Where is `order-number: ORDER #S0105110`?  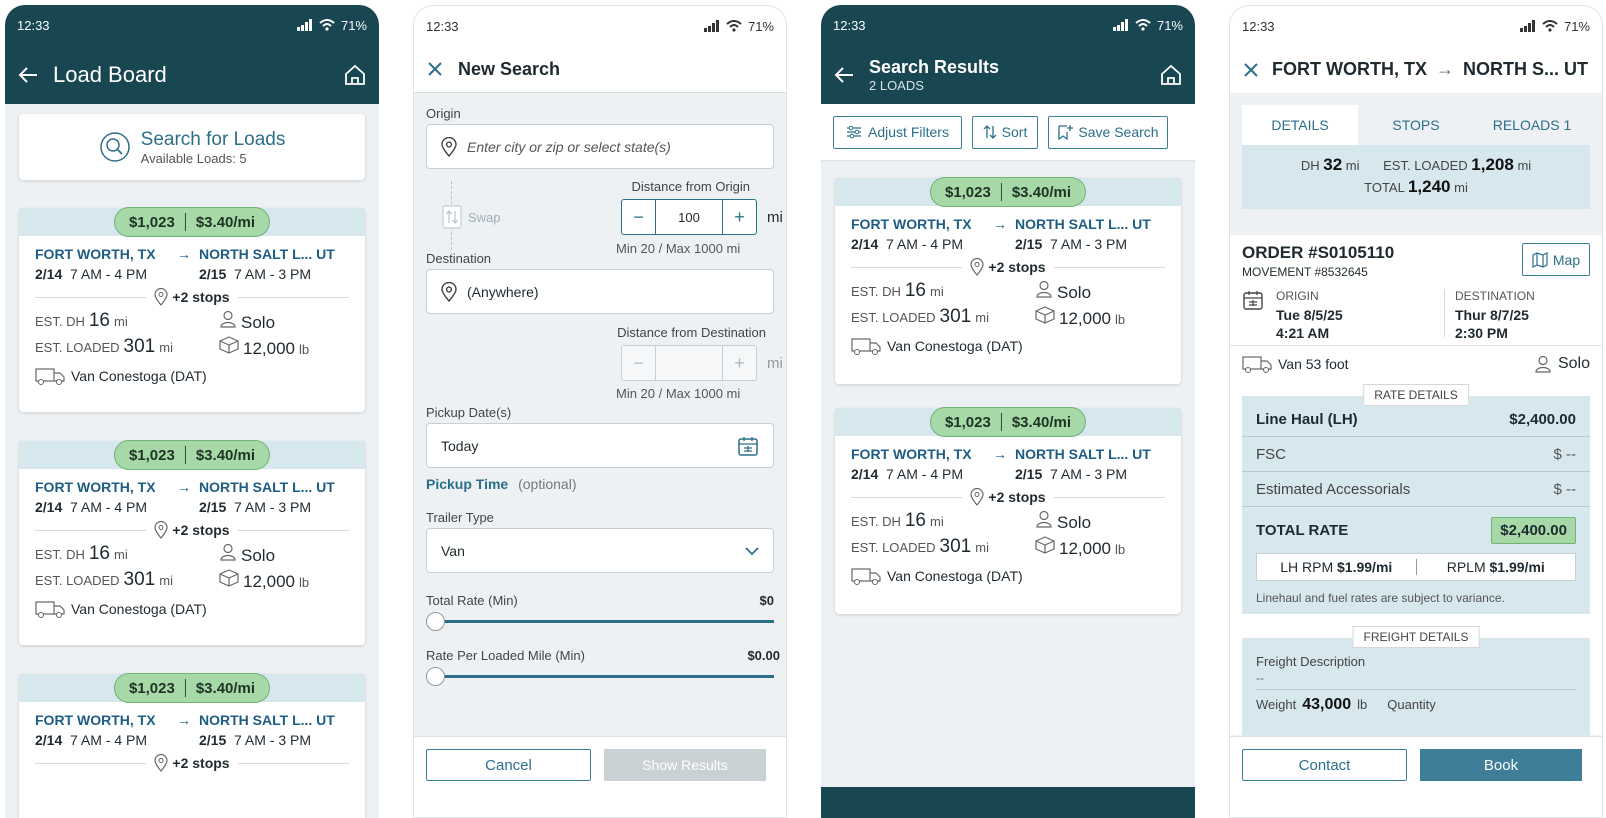 order-number: ORDER #S0105110 is located at coordinates (1318, 252).